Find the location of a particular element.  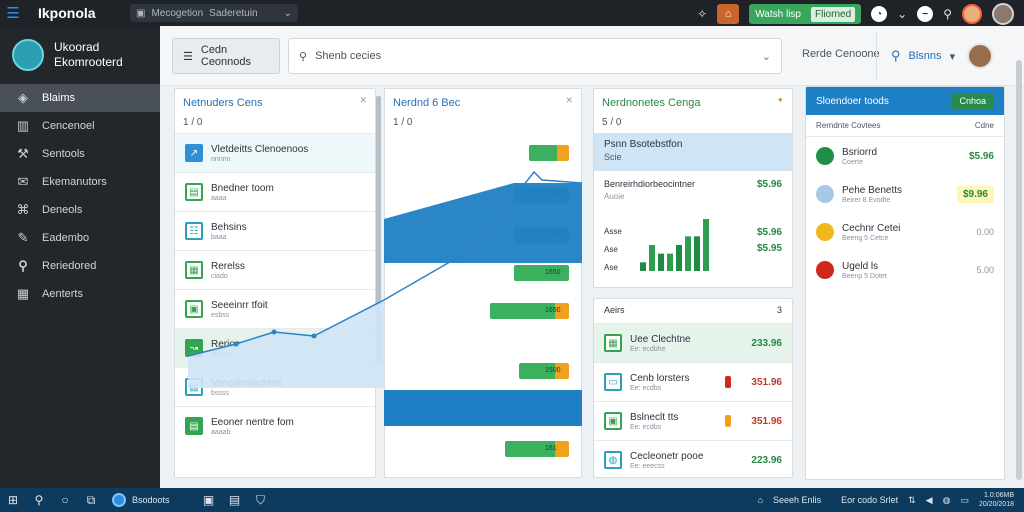

folder-icon: ▤ is located at coordinates (235, 500).